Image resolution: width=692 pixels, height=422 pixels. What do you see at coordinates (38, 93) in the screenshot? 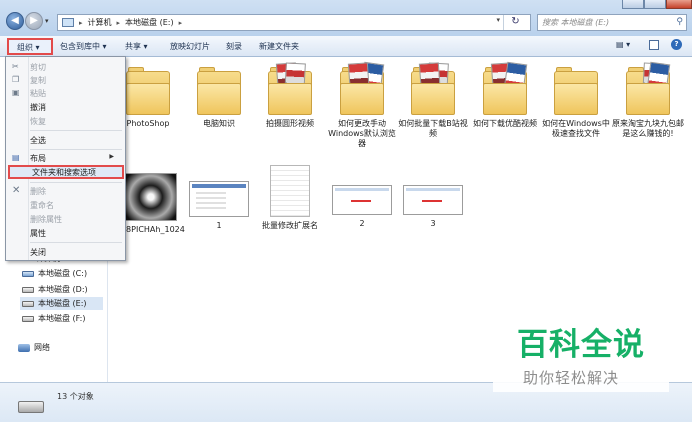
I see `menu-item-paste: 粘贴` at bounding box center [38, 93].